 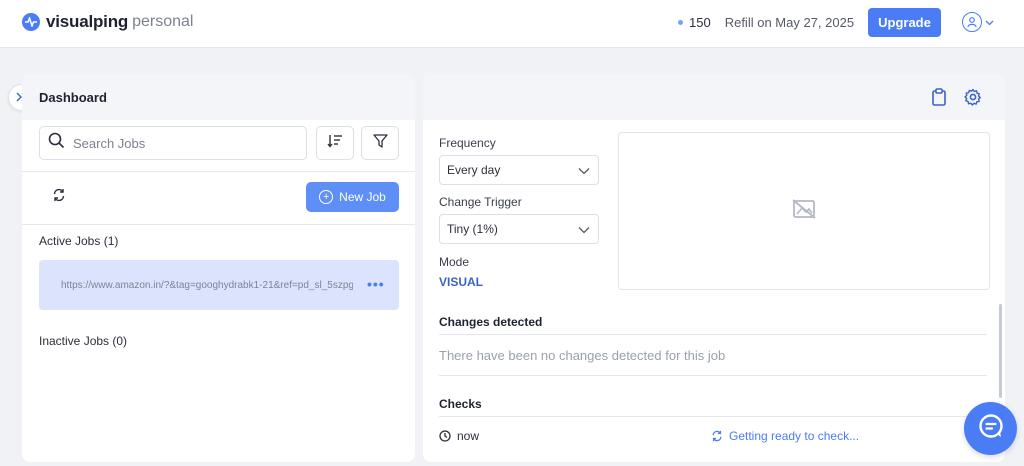 What do you see at coordinates (474, 170) in the screenshot?
I see `frequency-value: Every day` at bounding box center [474, 170].